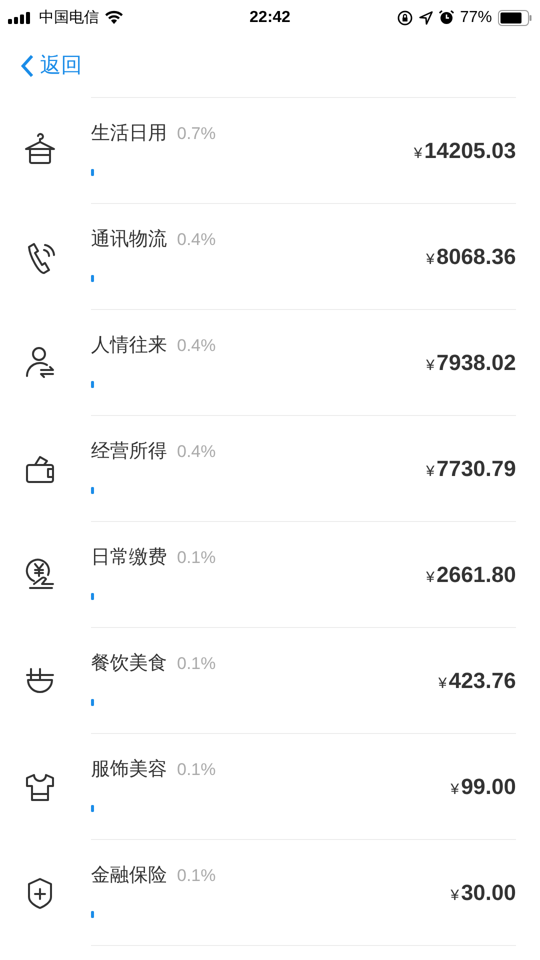  What do you see at coordinates (114, 17) in the screenshot?
I see `wifi-icon` at bounding box center [114, 17].